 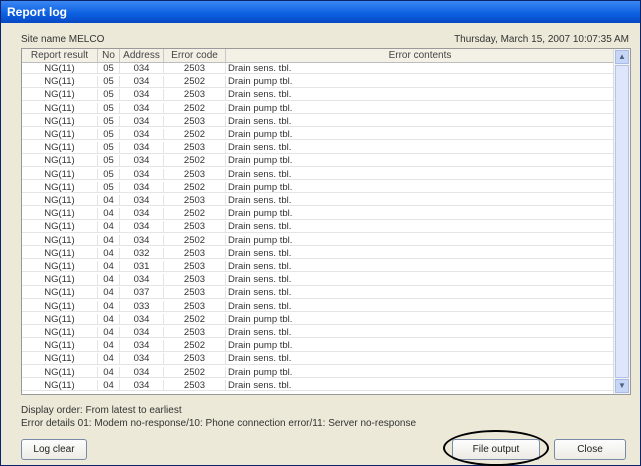 What do you see at coordinates (109, 55) in the screenshot?
I see `column-header-no: No` at bounding box center [109, 55].